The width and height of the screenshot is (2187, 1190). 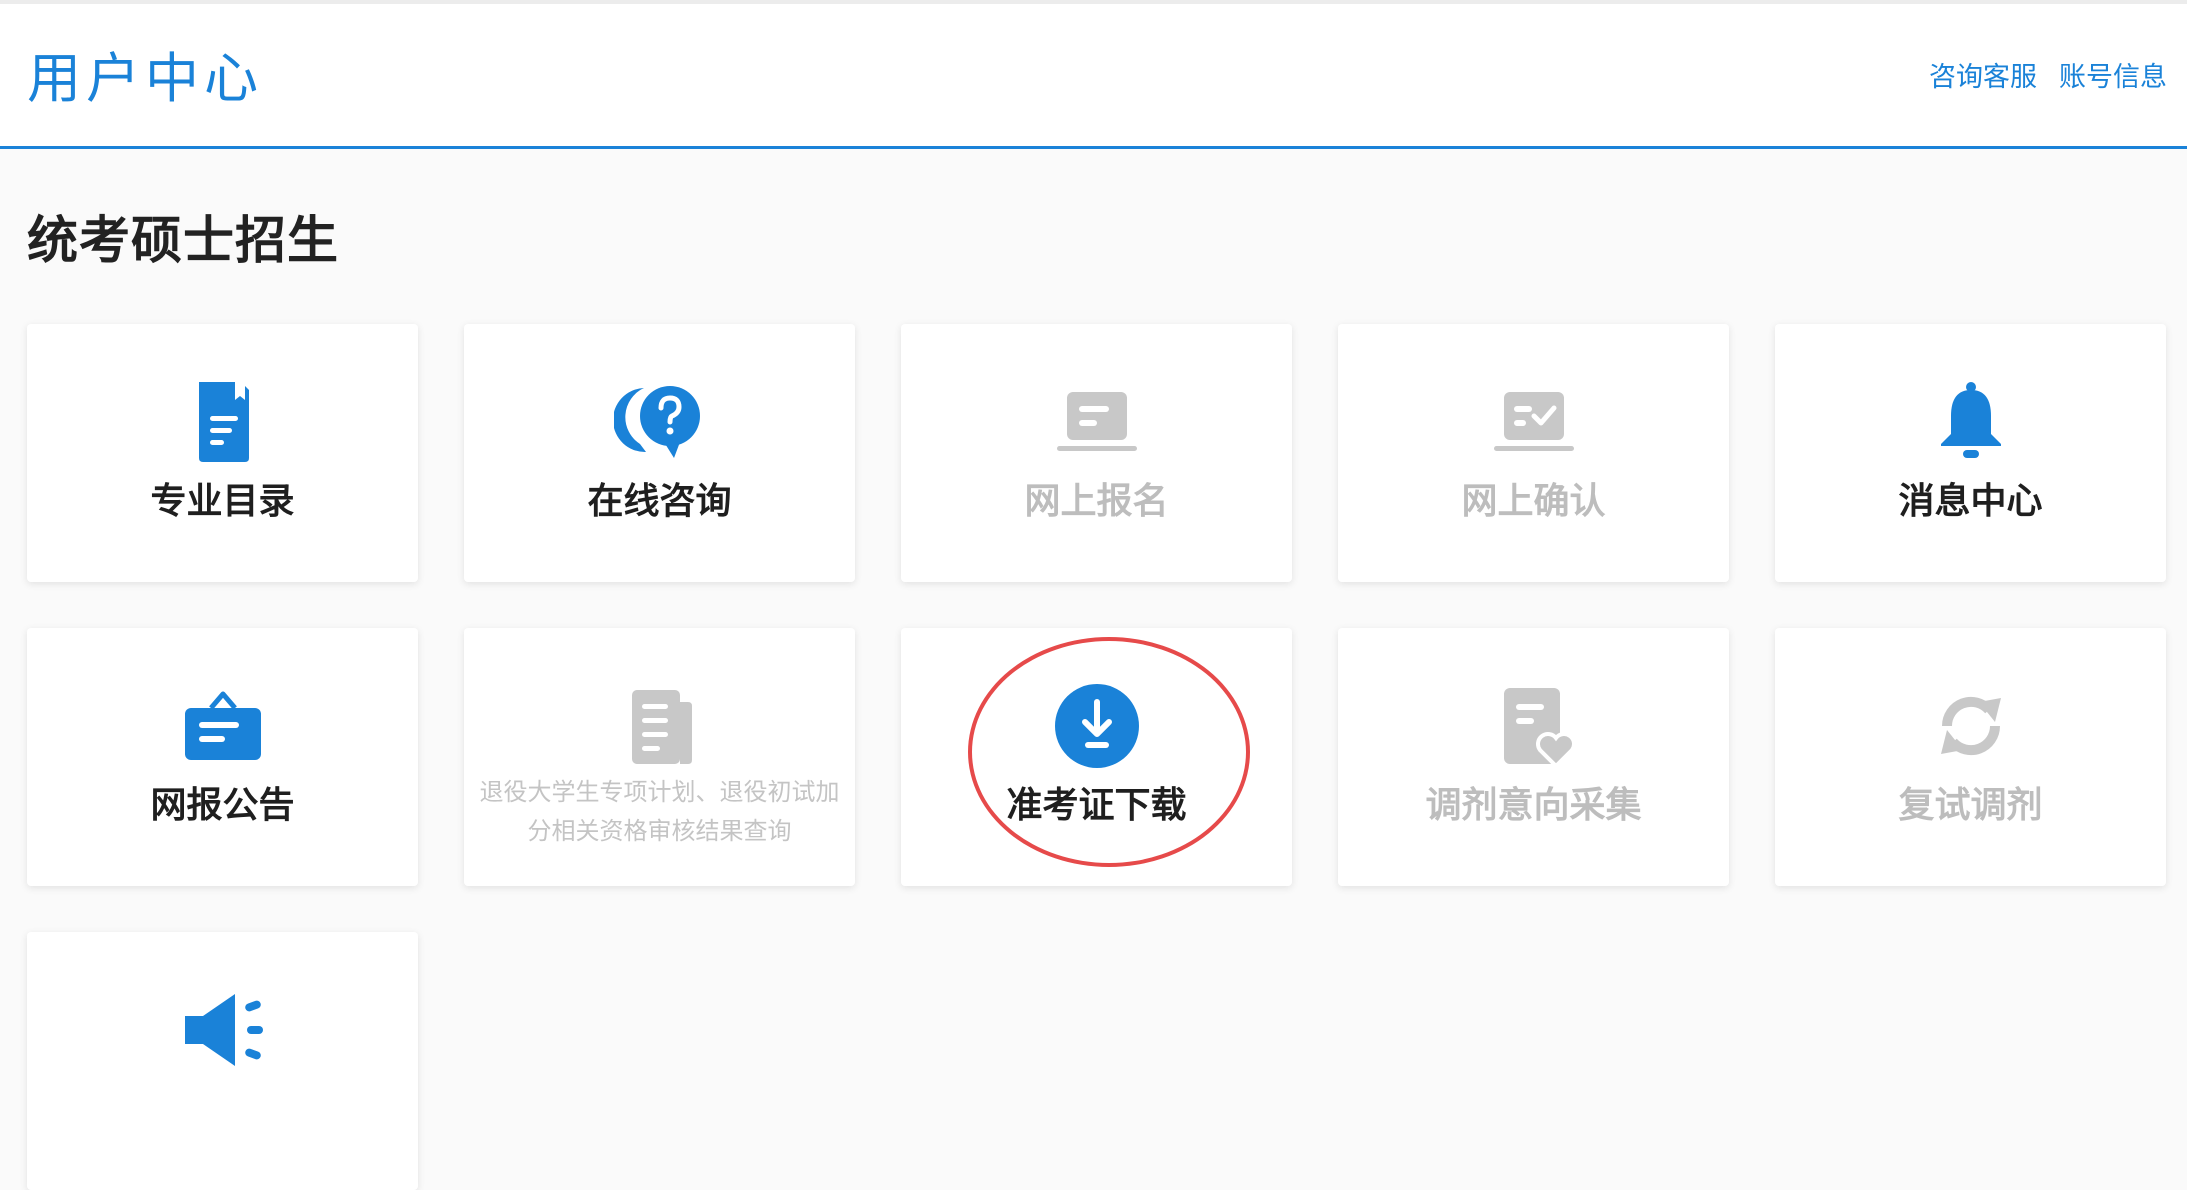 I want to click on card-veteran-qualification-query: 退役大学生专项计划、退役初试加分相关资格审核结果查询, so click(x=659, y=757).